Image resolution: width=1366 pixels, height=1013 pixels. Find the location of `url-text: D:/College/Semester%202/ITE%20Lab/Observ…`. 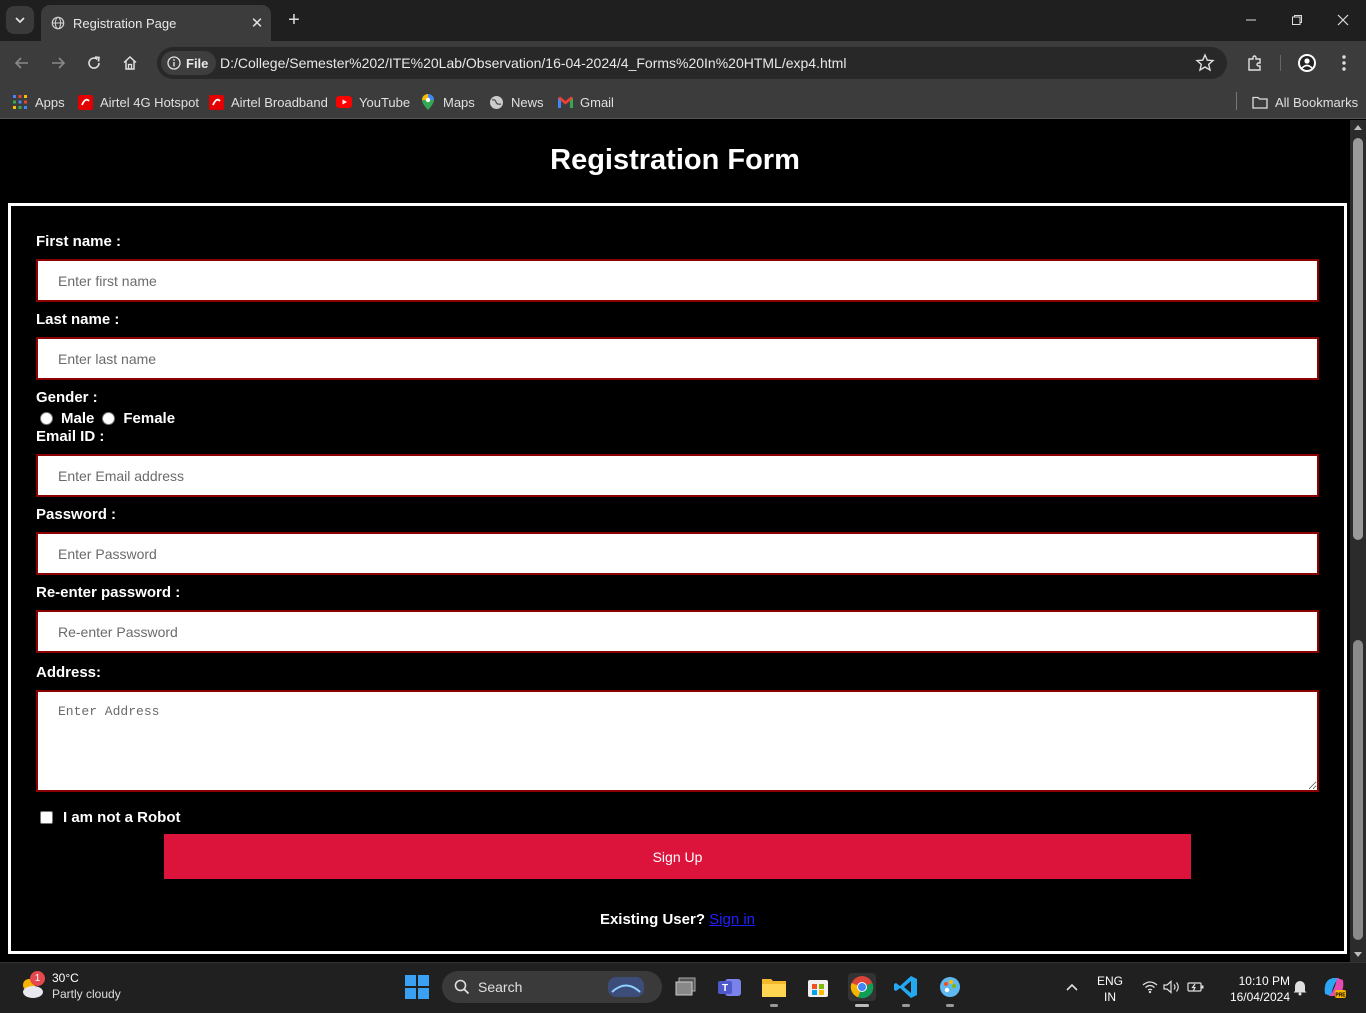

url-text: D:/College/Semester%202/ITE%20Lab/Observ… is located at coordinates (533, 63).